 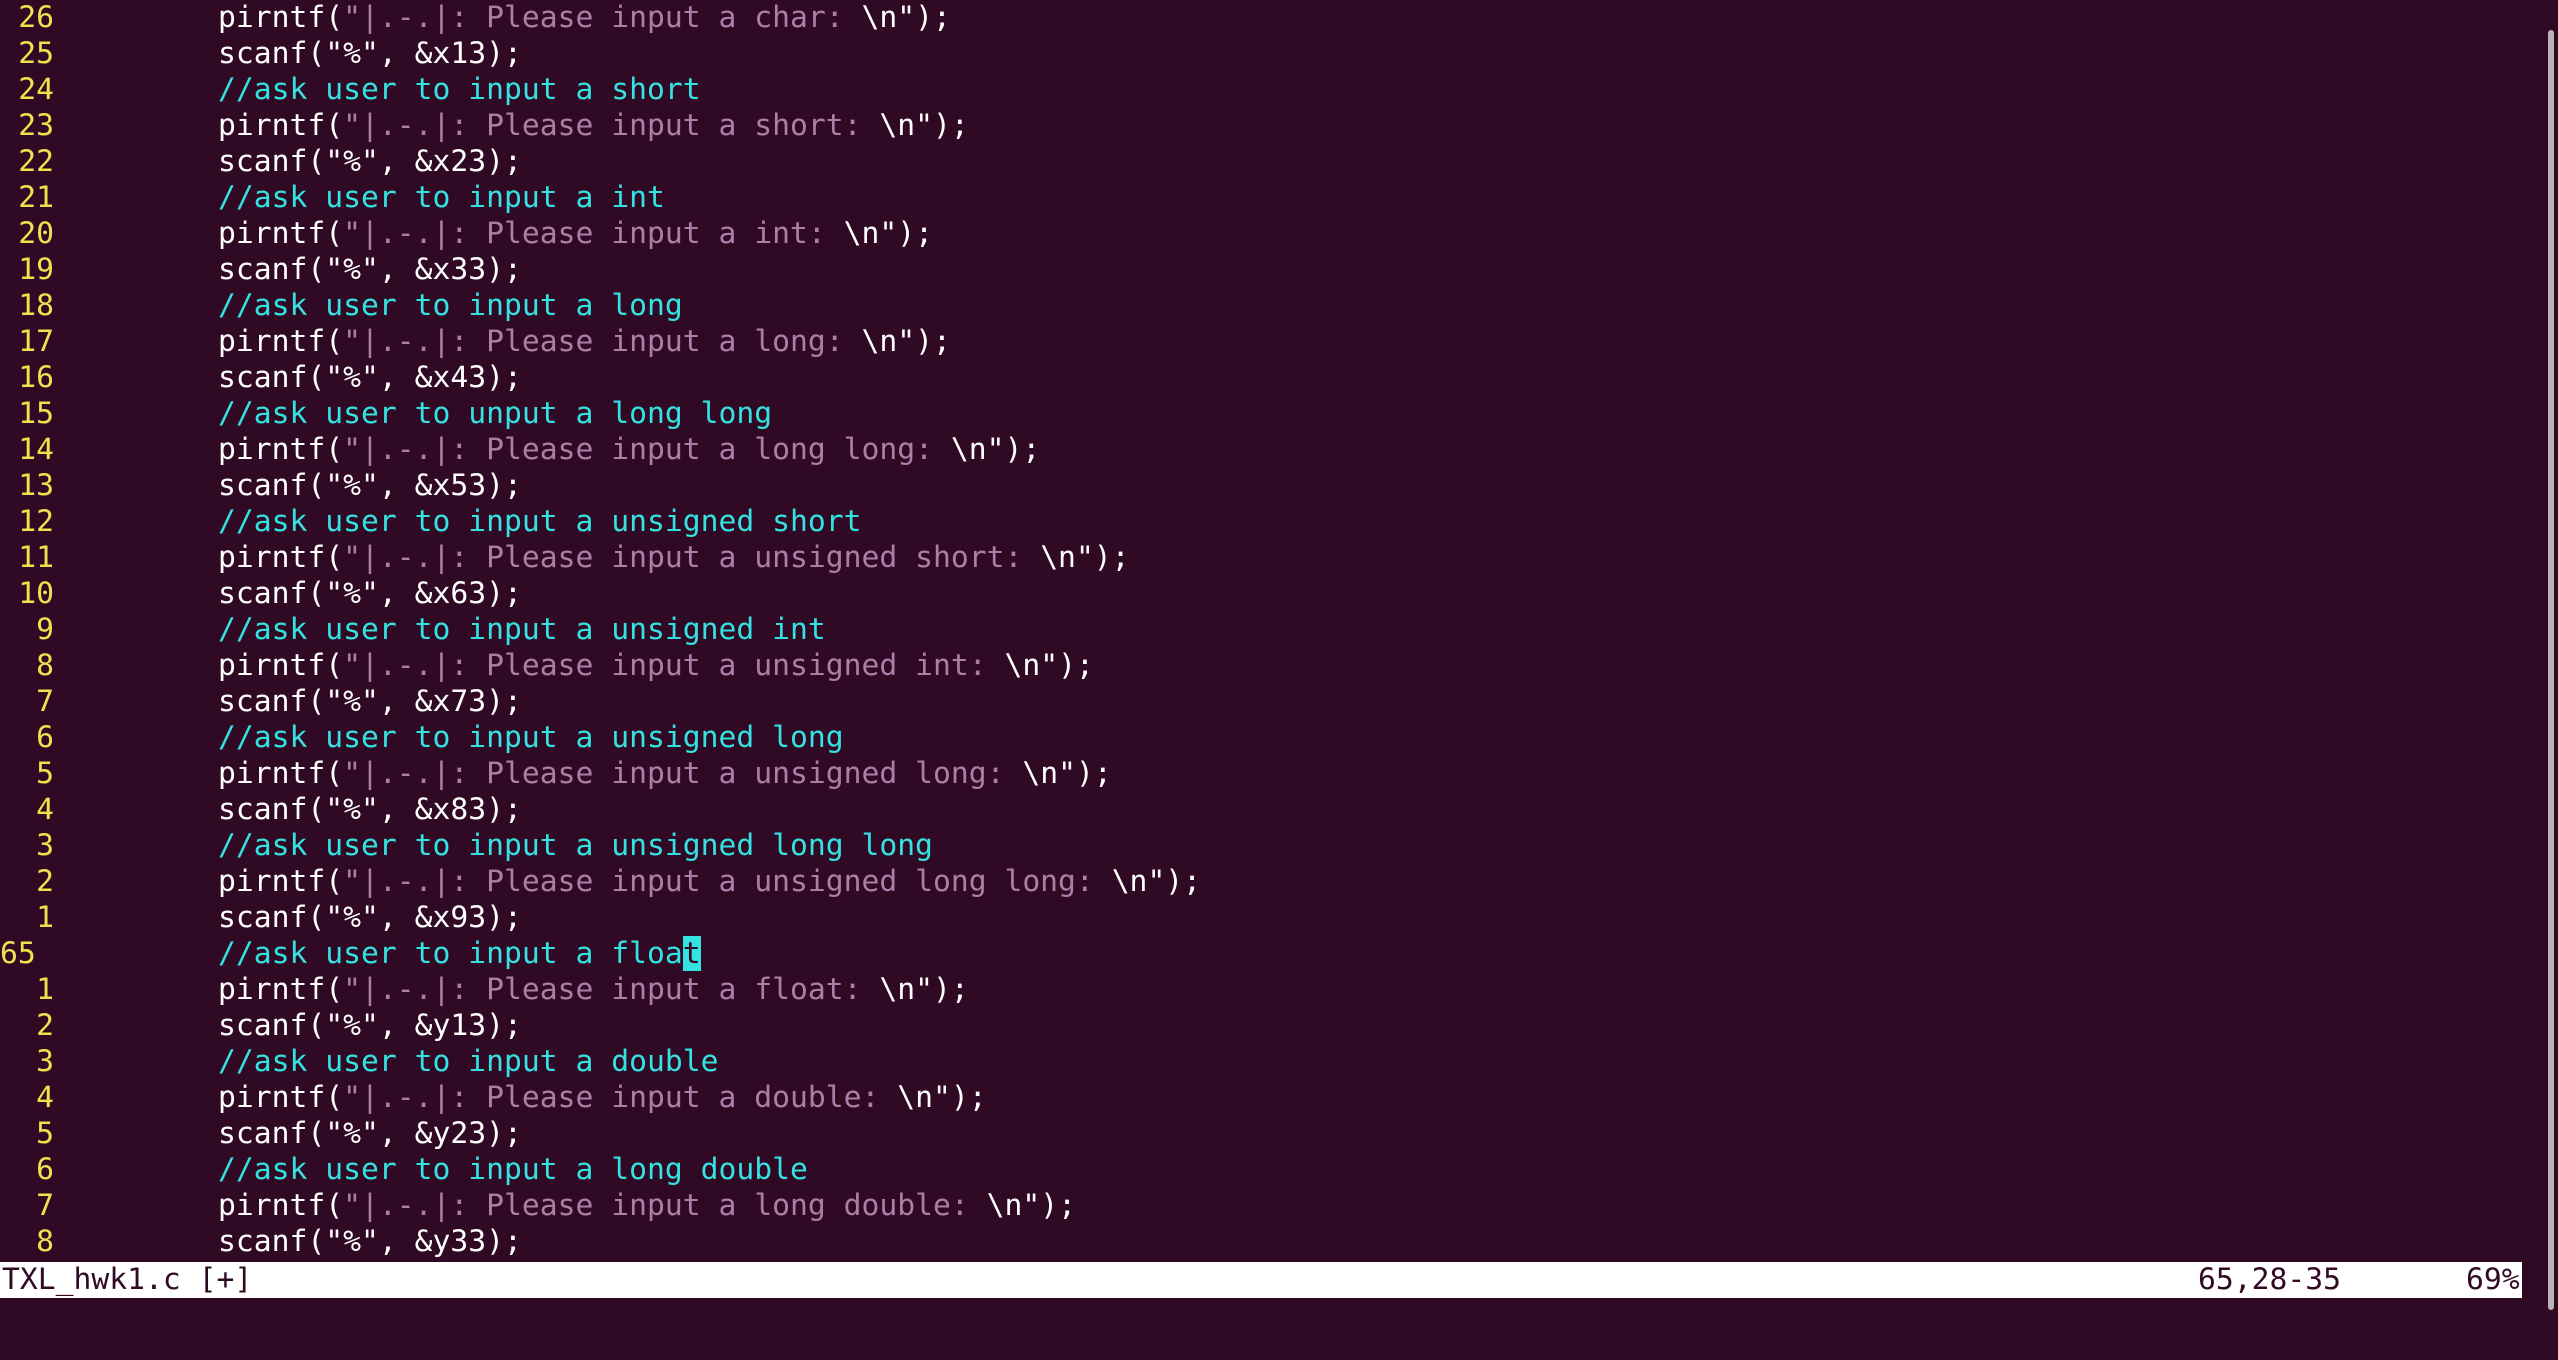 I want to click on code-line: 16 scanf("%", &x43);, so click(x=261, y=378).